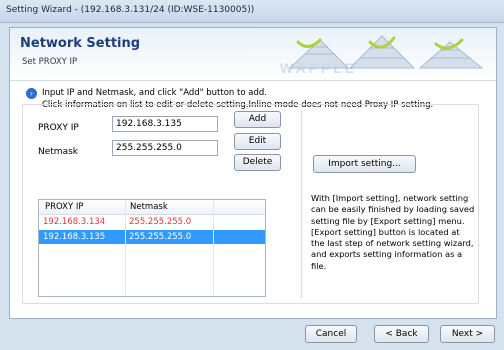  I want to click on proxy-ip-input, so click(165, 124).